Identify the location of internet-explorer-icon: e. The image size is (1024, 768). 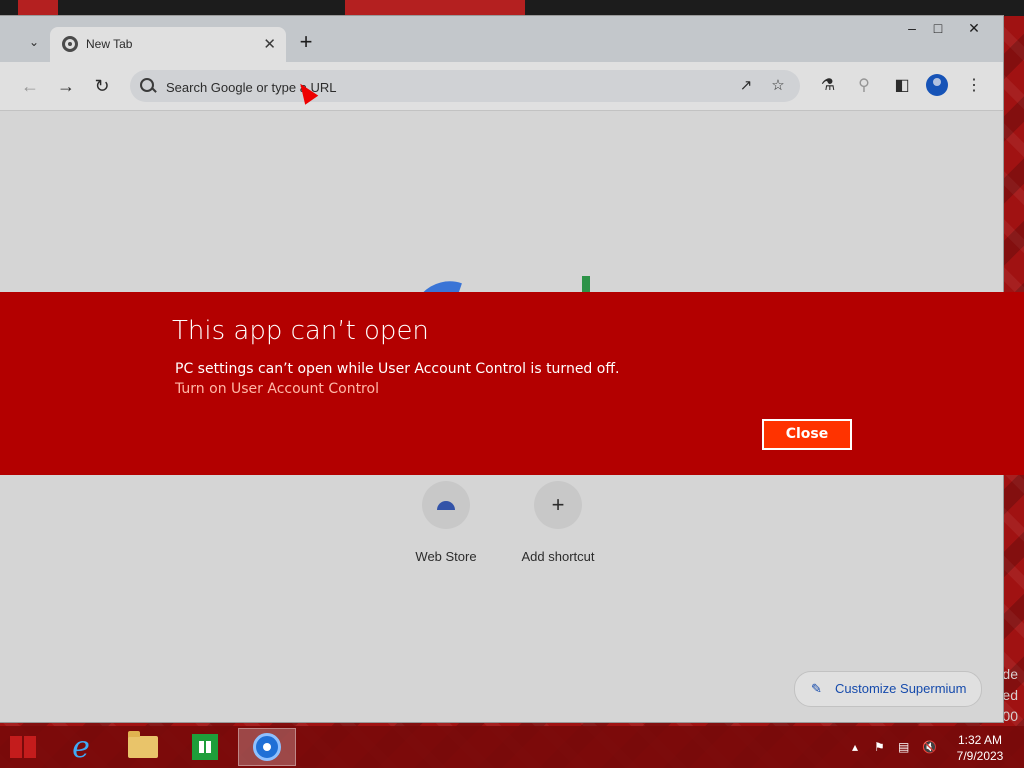
(81, 747).